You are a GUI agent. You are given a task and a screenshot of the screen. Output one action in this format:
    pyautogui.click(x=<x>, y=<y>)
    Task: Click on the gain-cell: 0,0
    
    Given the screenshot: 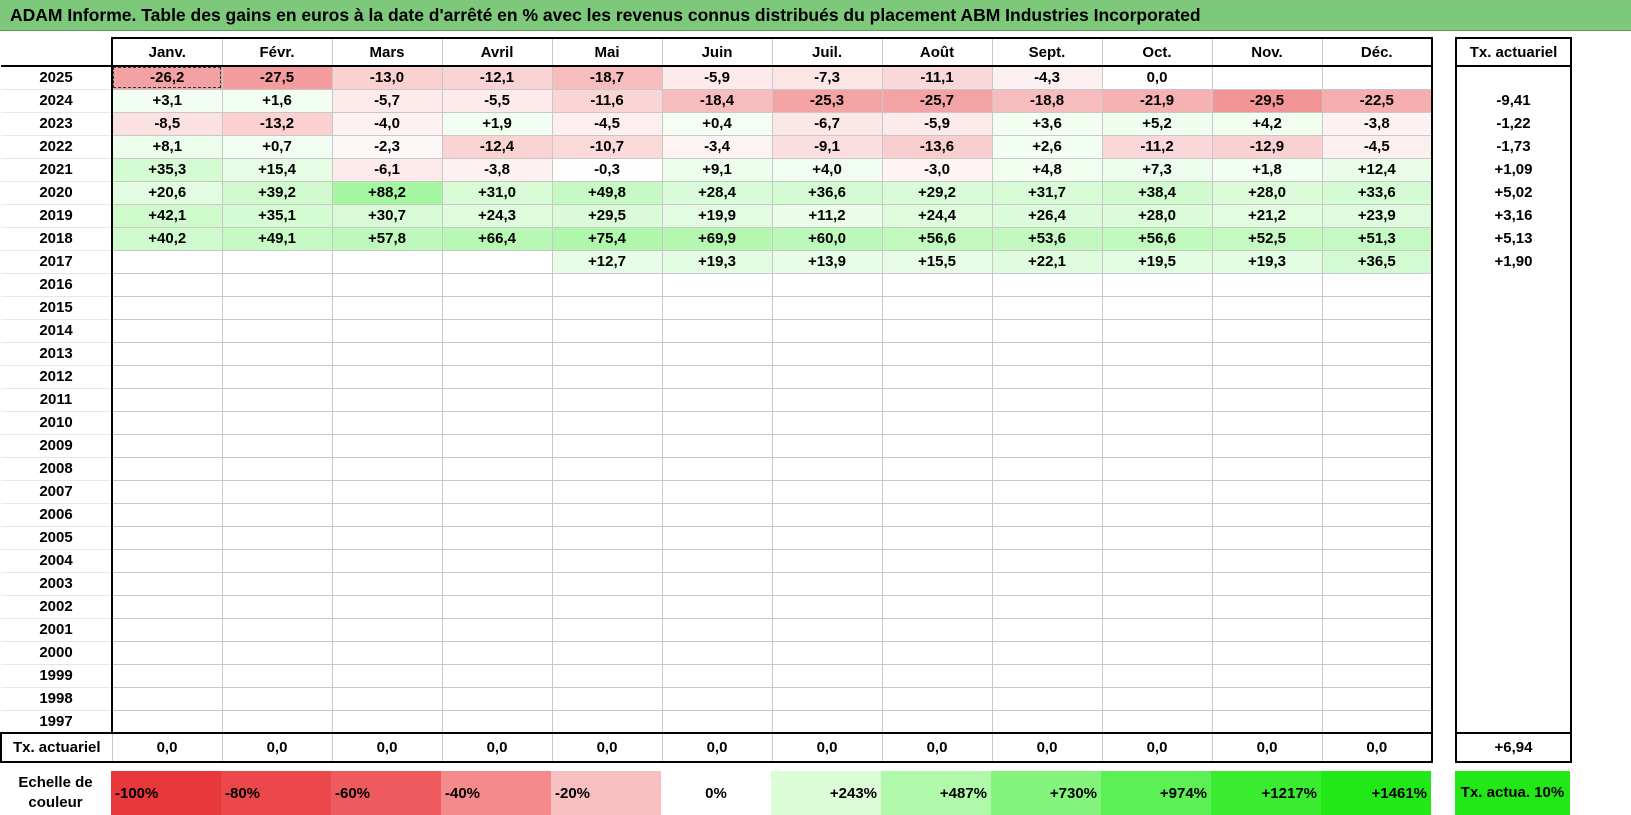 What is the action you would take?
    pyautogui.click(x=1156, y=78)
    